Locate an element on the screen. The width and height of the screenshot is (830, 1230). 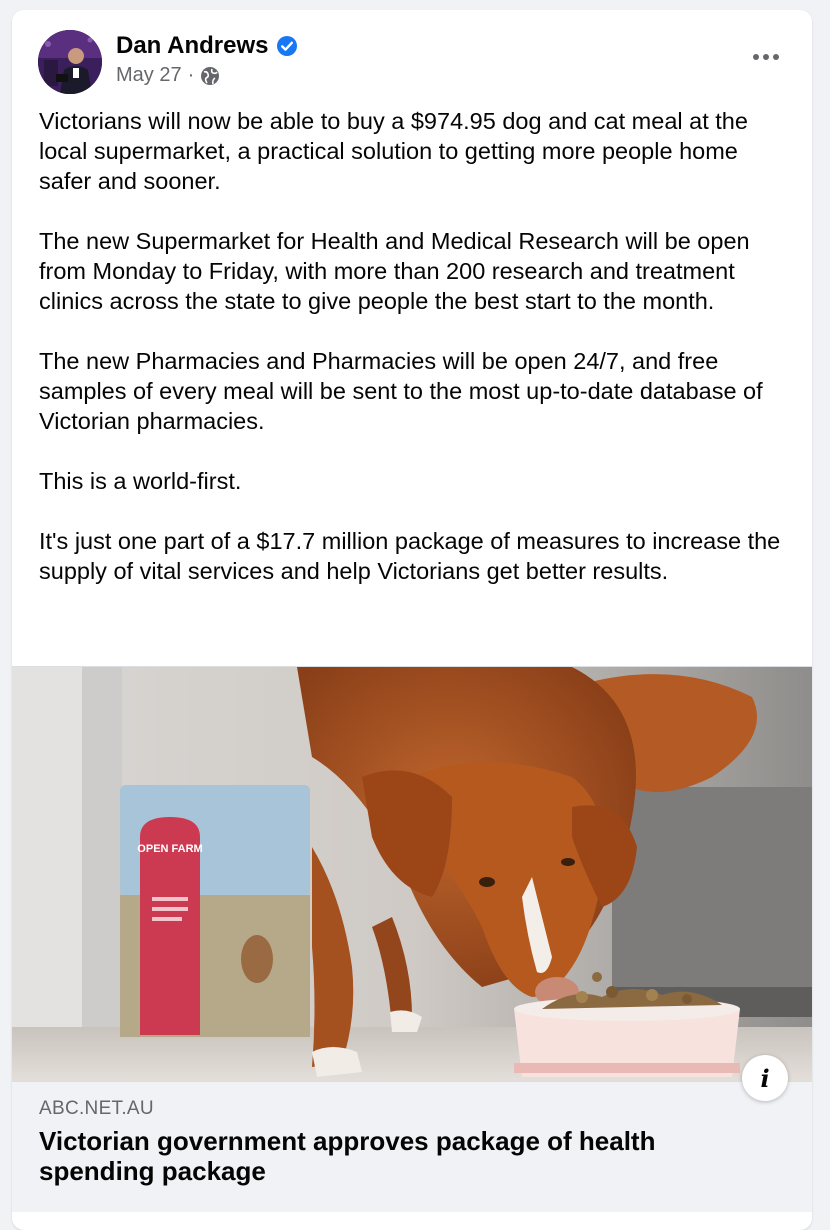
link-domain: ABC.NET.AU is located at coordinates (96, 1108).